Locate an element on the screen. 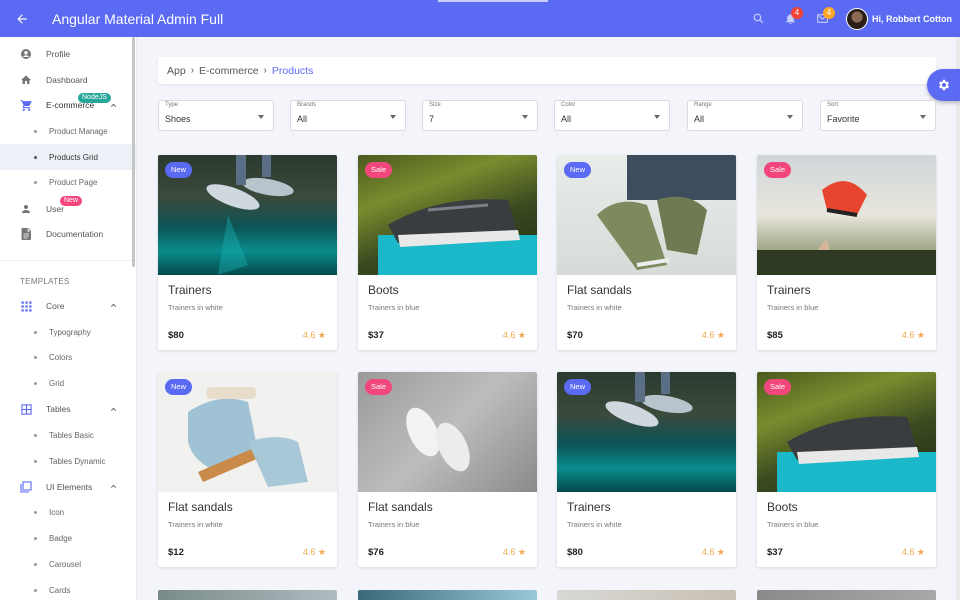 The width and height of the screenshot is (960, 600). sidebar-subitem-colors: Colors is located at coordinates (68, 358).